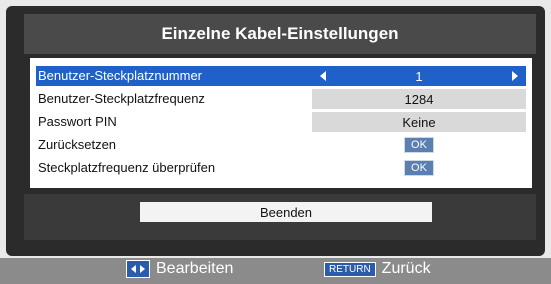 This screenshot has height=284, width=551. I want to click on row-label: Benutzer-Steckplatzfrequenz, so click(121, 98).